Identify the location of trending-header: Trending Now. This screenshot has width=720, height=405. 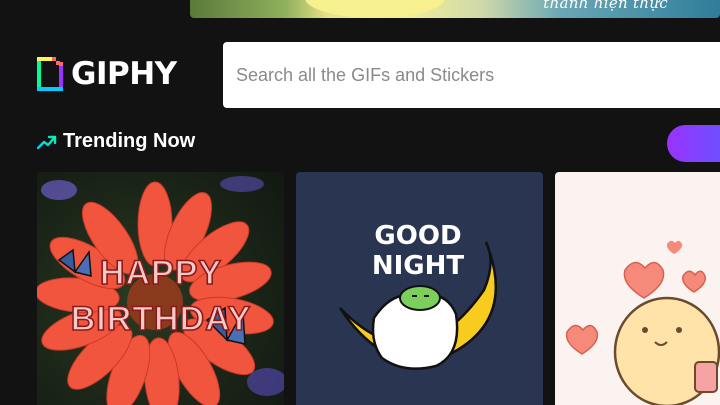
(116, 141).